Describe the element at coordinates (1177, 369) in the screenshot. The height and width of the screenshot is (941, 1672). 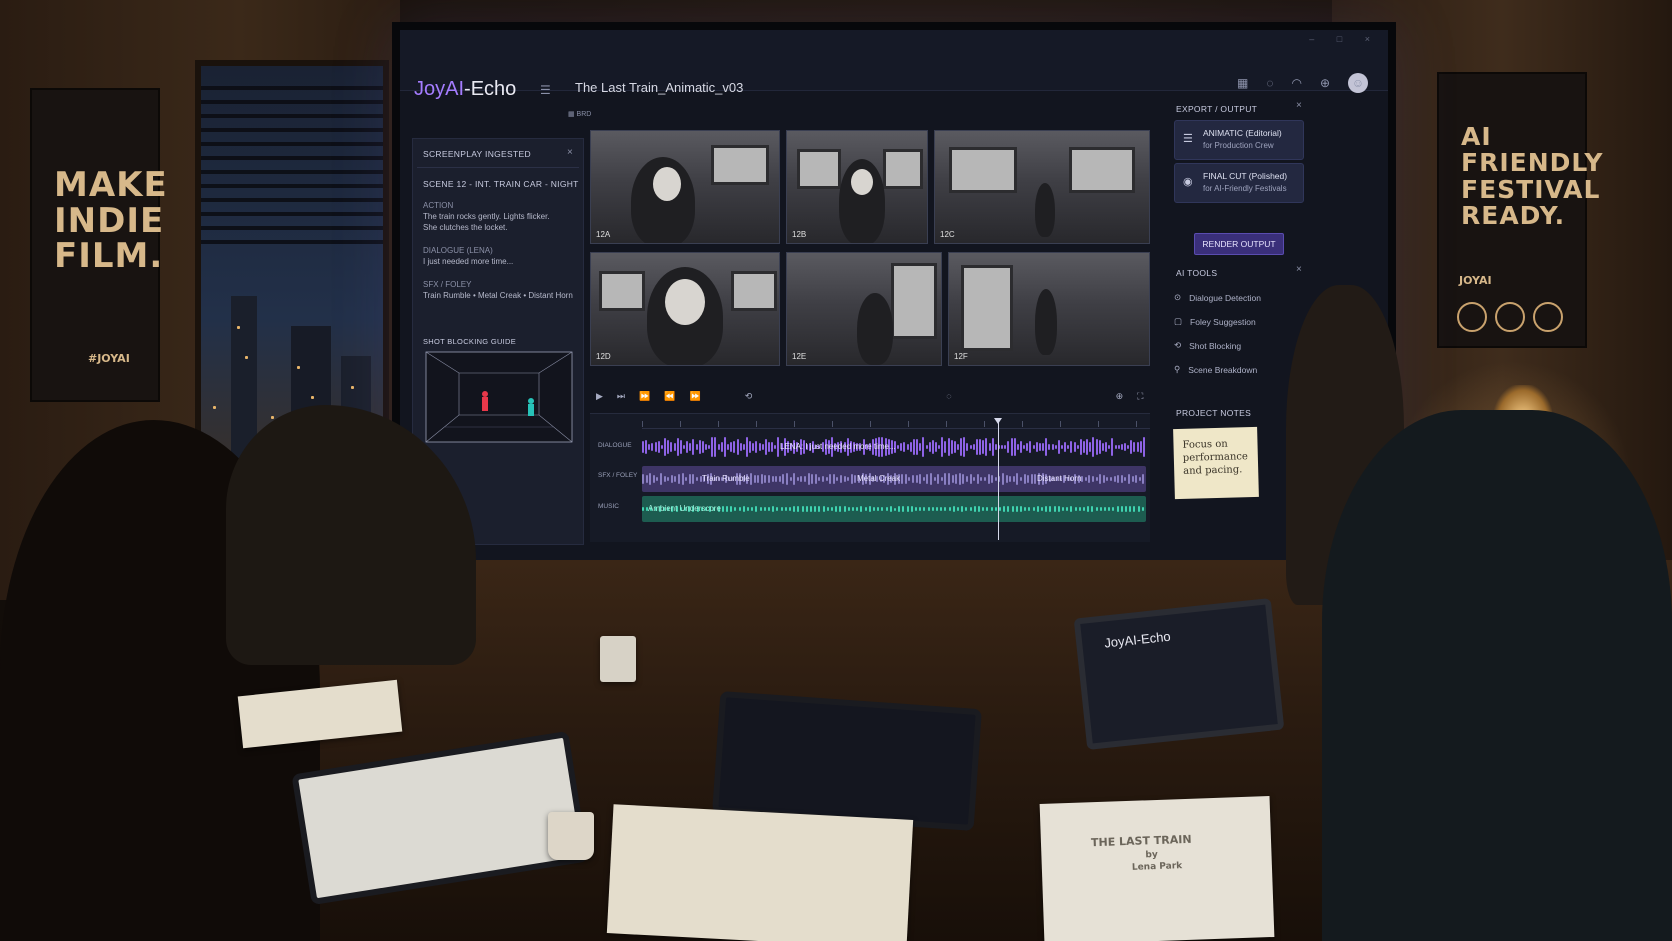
I see `breakdown-icon: ⚲` at that location.